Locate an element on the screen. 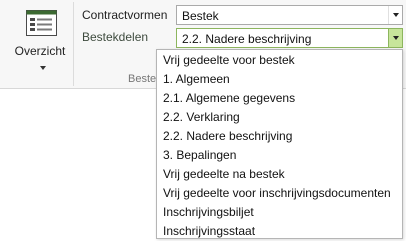 This screenshot has width=406, height=241. bestekdelen-label: Bestekdelen is located at coordinates (115, 37).